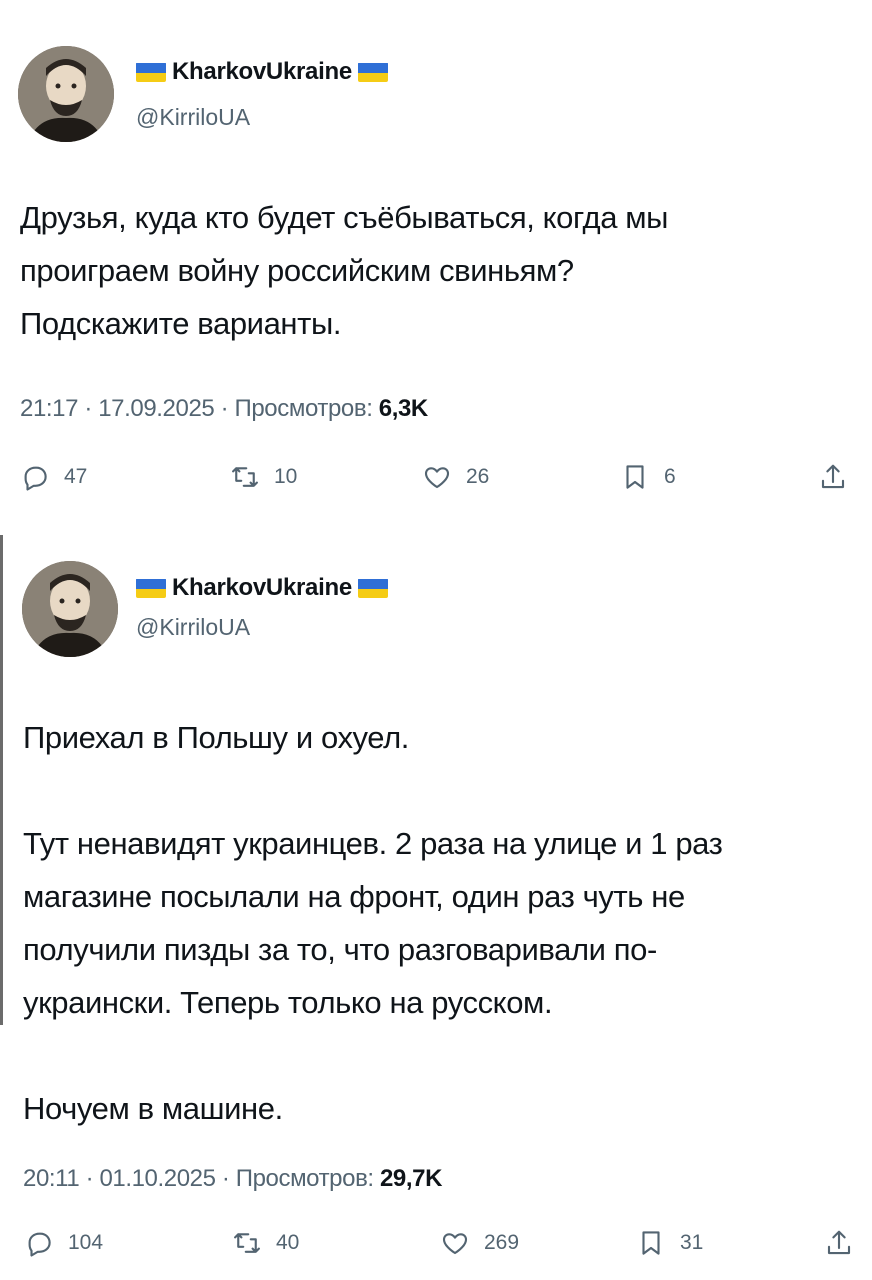 Image resolution: width=872 pixels, height=1280 pixels. What do you see at coordinates (288, 1002) in the screenshot?
I see `tweet-text-line: украински. Теперь только на русском.` at bounding box center [288, 1002].